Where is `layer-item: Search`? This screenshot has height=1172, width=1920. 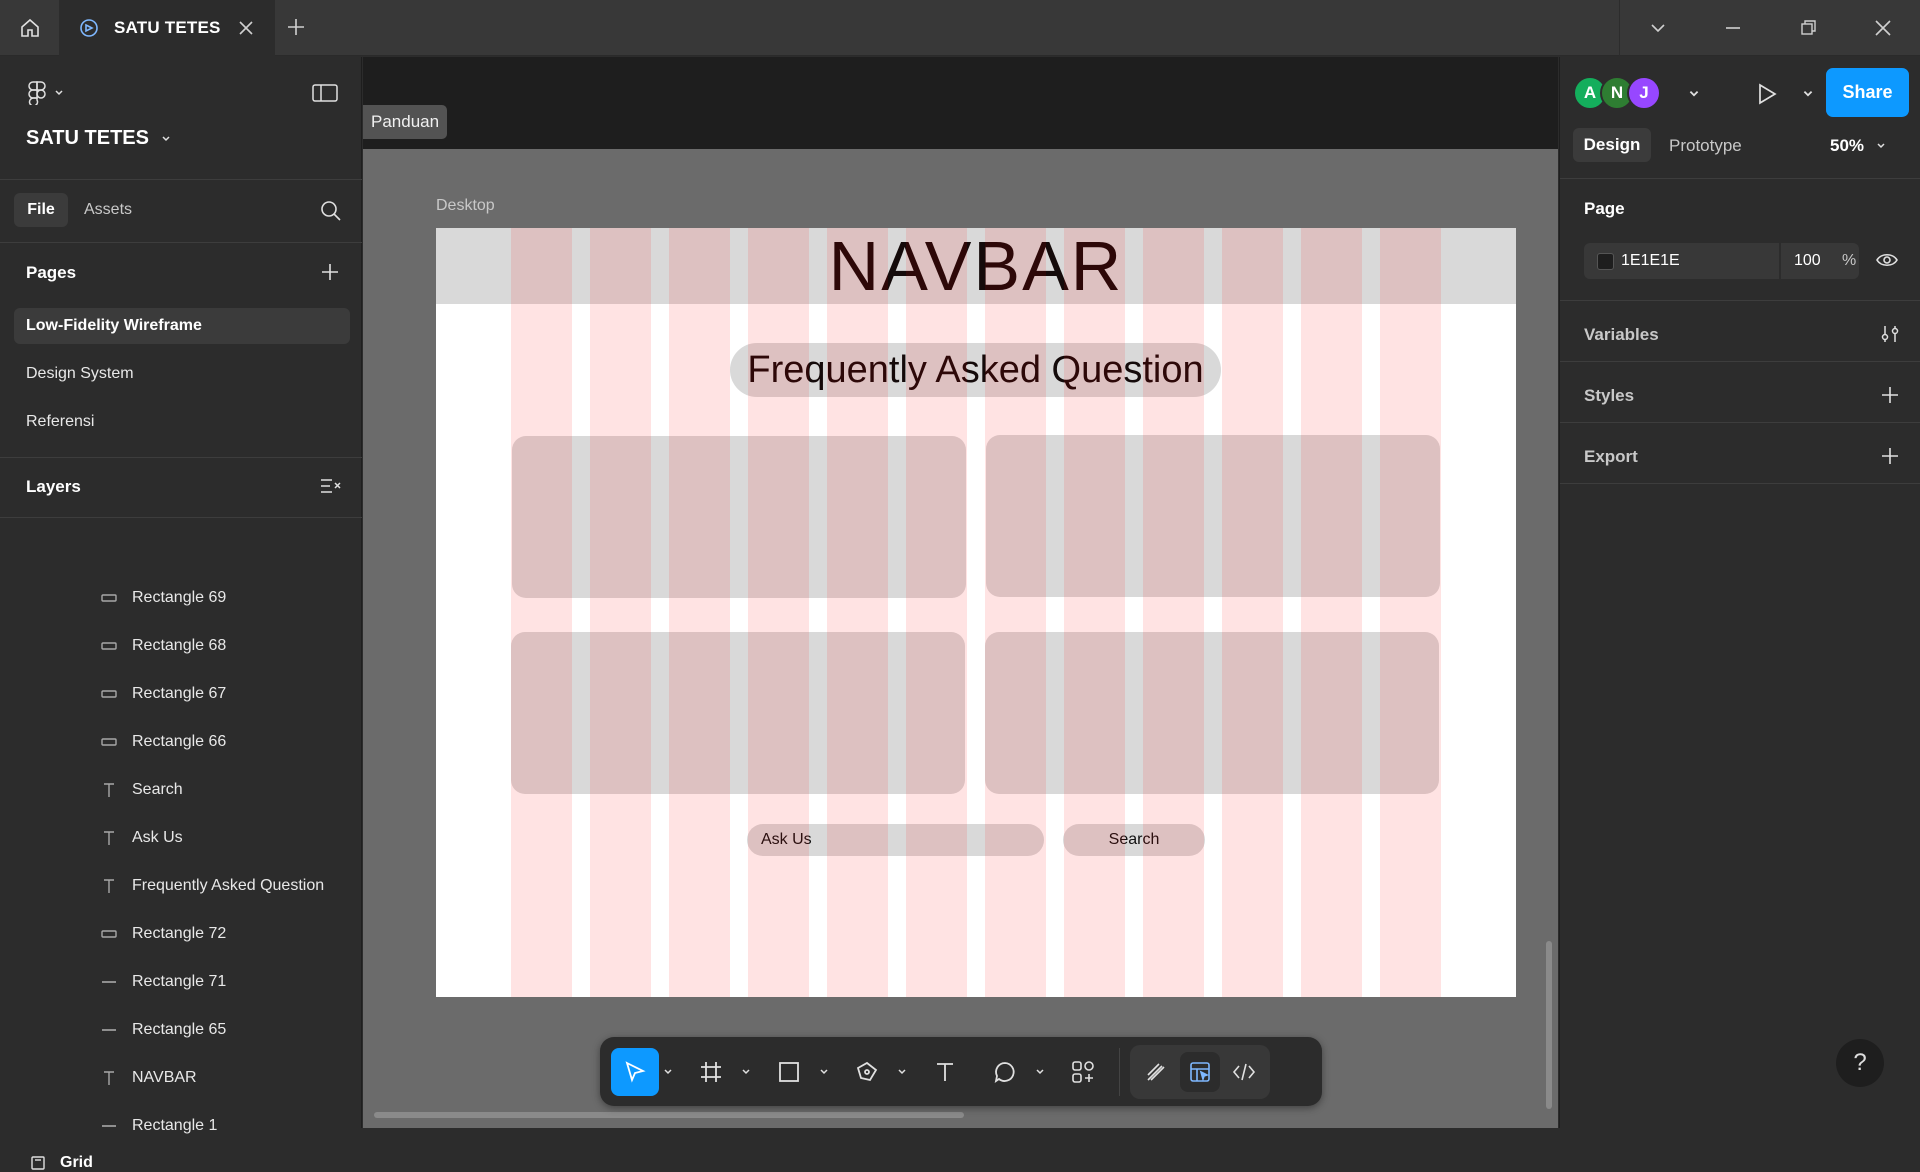 layer-item: Search is located at coordinates (141, 790).